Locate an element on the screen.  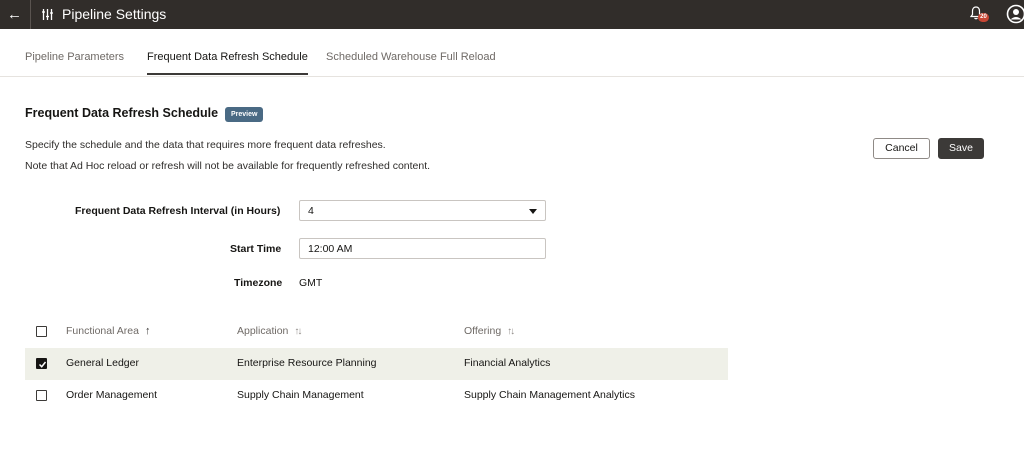
notifications-button: 20 is located at coordinates (979, 14).